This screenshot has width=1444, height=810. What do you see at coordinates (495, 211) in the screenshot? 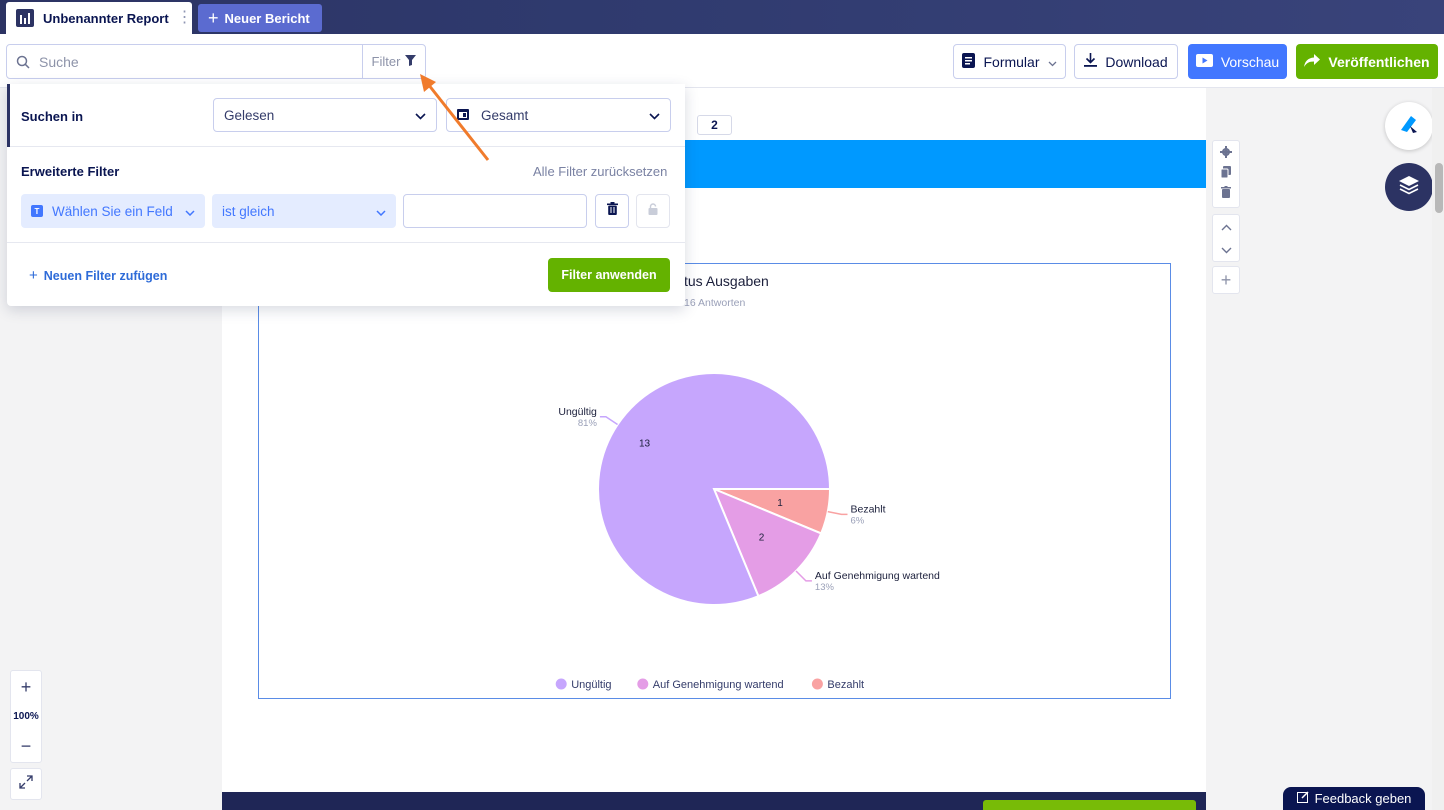
I see `filter-value-input` at bounding box center [495, 211].